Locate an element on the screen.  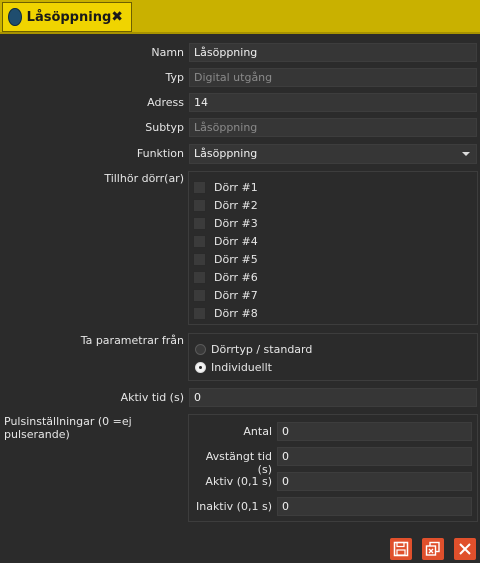
namn-input: Låsöppning is located at coordinates (333, 52).